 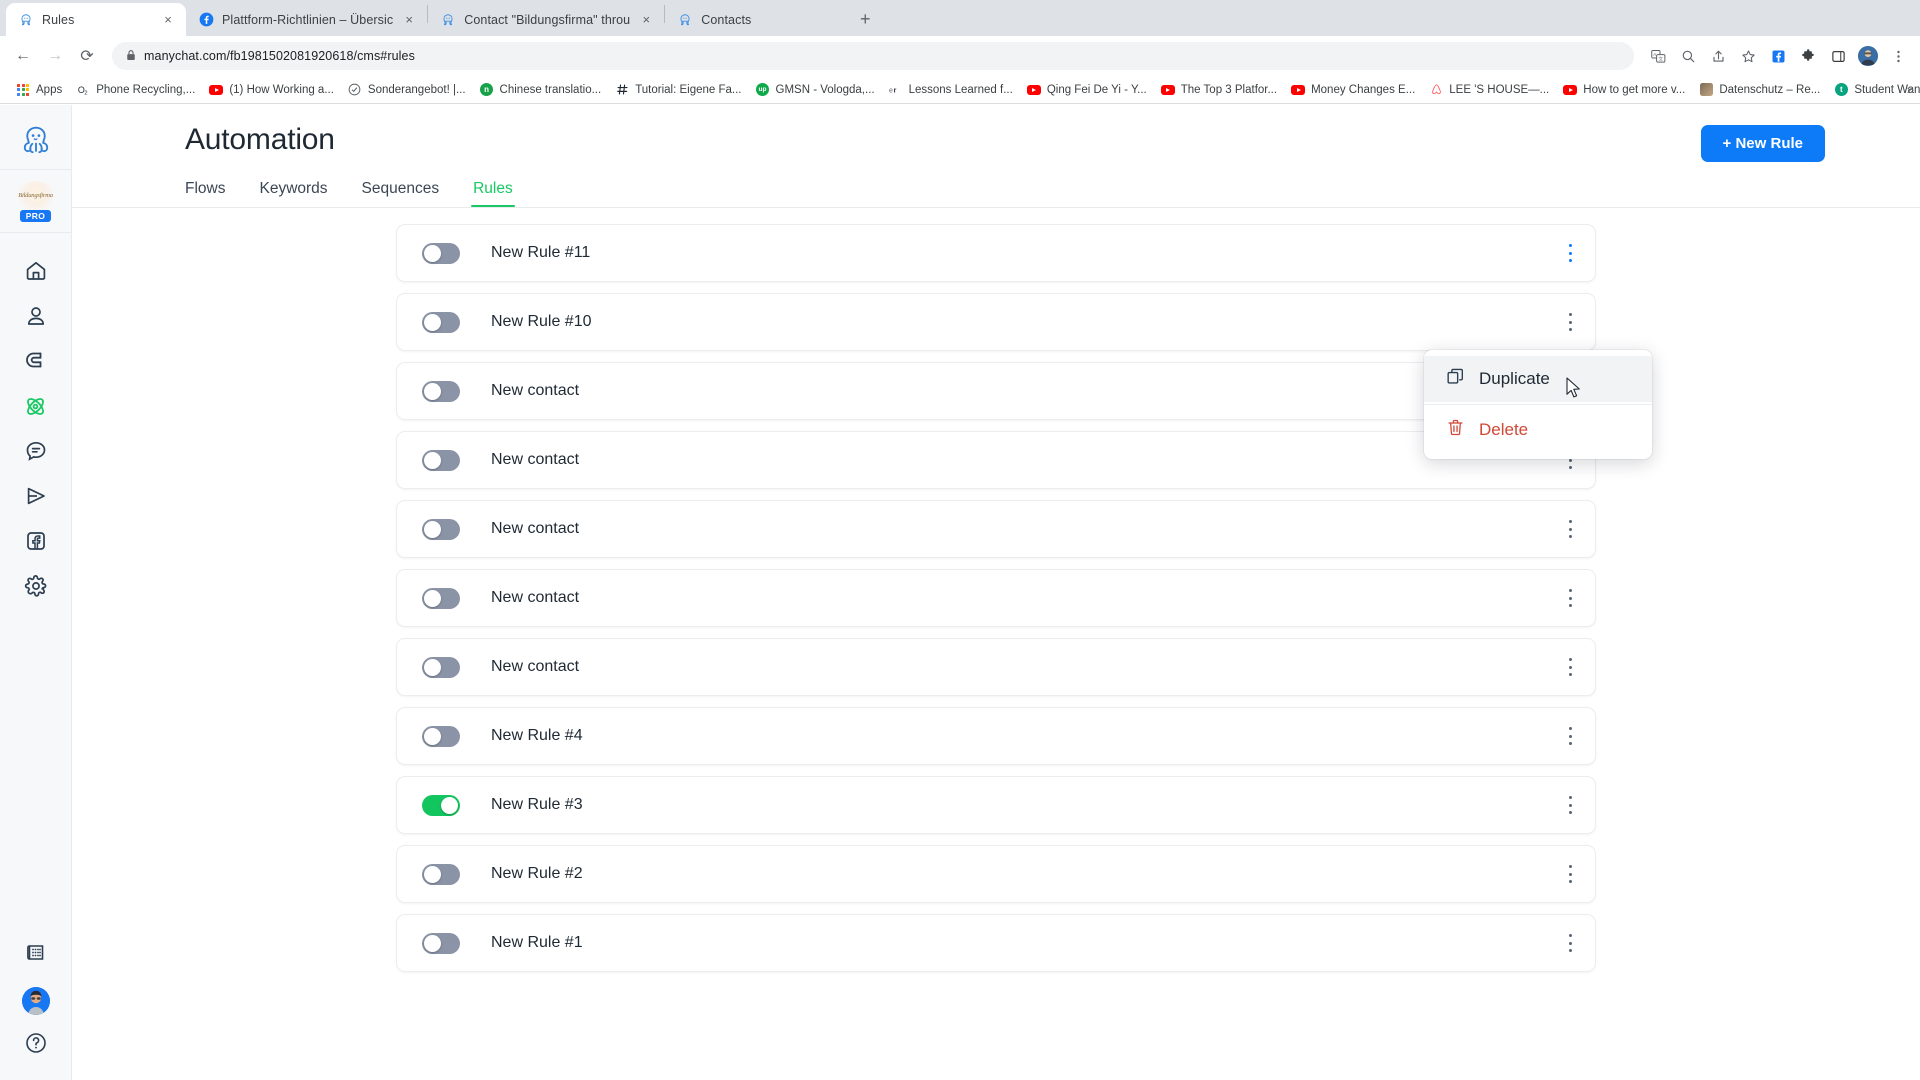 I want to click on sidebar-item-live-chat, so click(x=36, y=453).